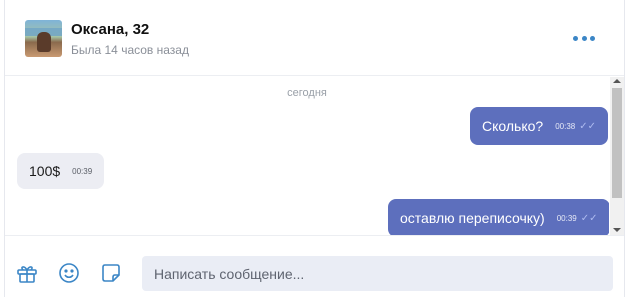 Image resolution: width=640 pixels, height=297 pixels. What do you see at coordinates (565, 126) in the screenshot?
I see `message-time: 00:38` at bounding box center [565, 126].